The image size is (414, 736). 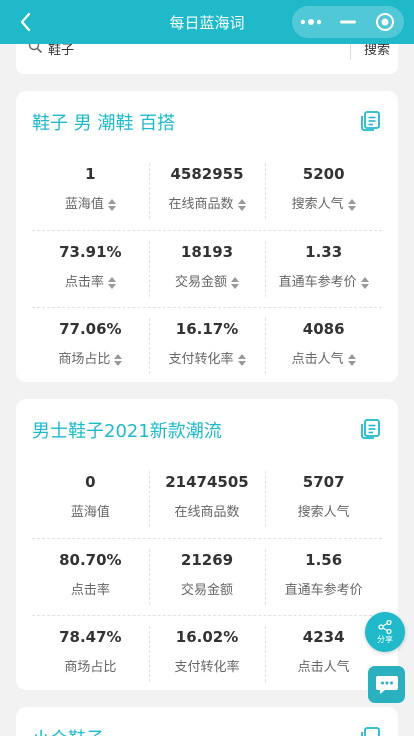 I want to click on metric-cell: 21269 交易金额, so click(x=207, y=577).